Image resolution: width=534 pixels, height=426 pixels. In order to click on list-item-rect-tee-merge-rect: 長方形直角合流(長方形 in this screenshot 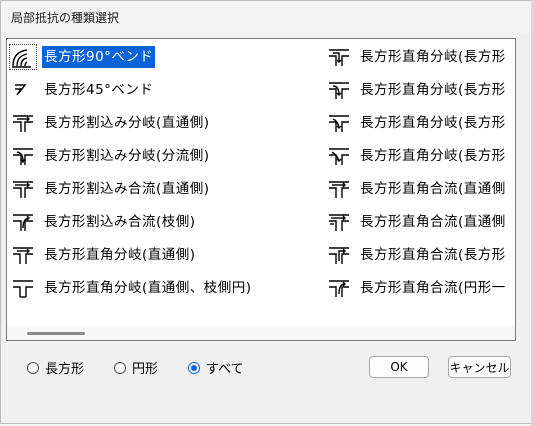, I will do `click(417, 255)`.